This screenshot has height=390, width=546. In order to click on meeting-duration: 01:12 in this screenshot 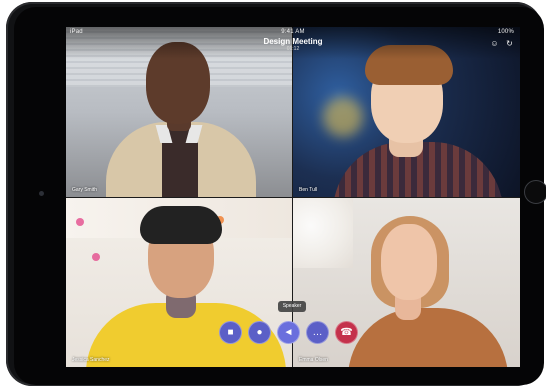, I will do `click(293, 49)`.